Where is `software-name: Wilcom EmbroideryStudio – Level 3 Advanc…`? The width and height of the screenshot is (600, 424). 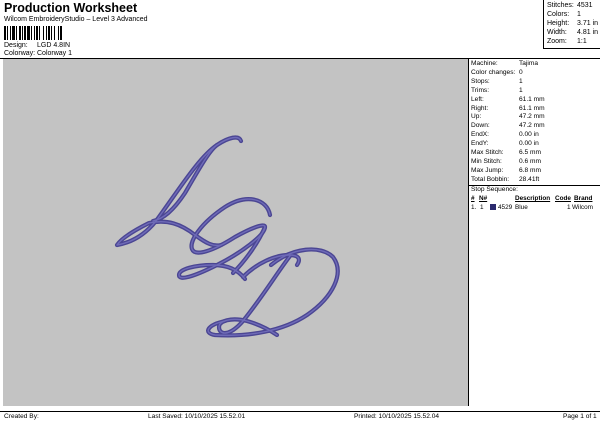
software-name: Wilcom EmbroideryStudio – Level 3 Advanc… is located at coordinates (76, 19).